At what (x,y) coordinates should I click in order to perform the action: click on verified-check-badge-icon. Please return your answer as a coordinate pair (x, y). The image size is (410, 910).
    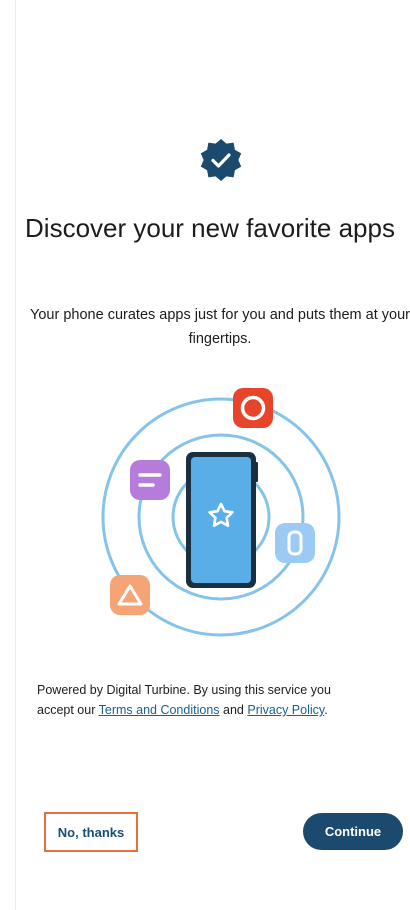
    Looking at the image, I should click on (221, 160).